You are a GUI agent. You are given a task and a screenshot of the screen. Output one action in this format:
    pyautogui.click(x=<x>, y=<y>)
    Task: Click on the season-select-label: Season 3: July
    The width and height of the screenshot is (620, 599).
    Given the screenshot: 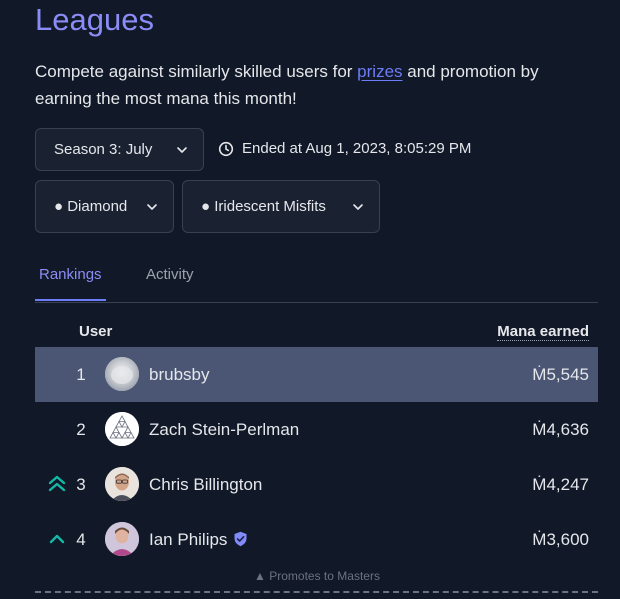 What is the action you would take?
    pyautogui.click(x=103, y=149)
    